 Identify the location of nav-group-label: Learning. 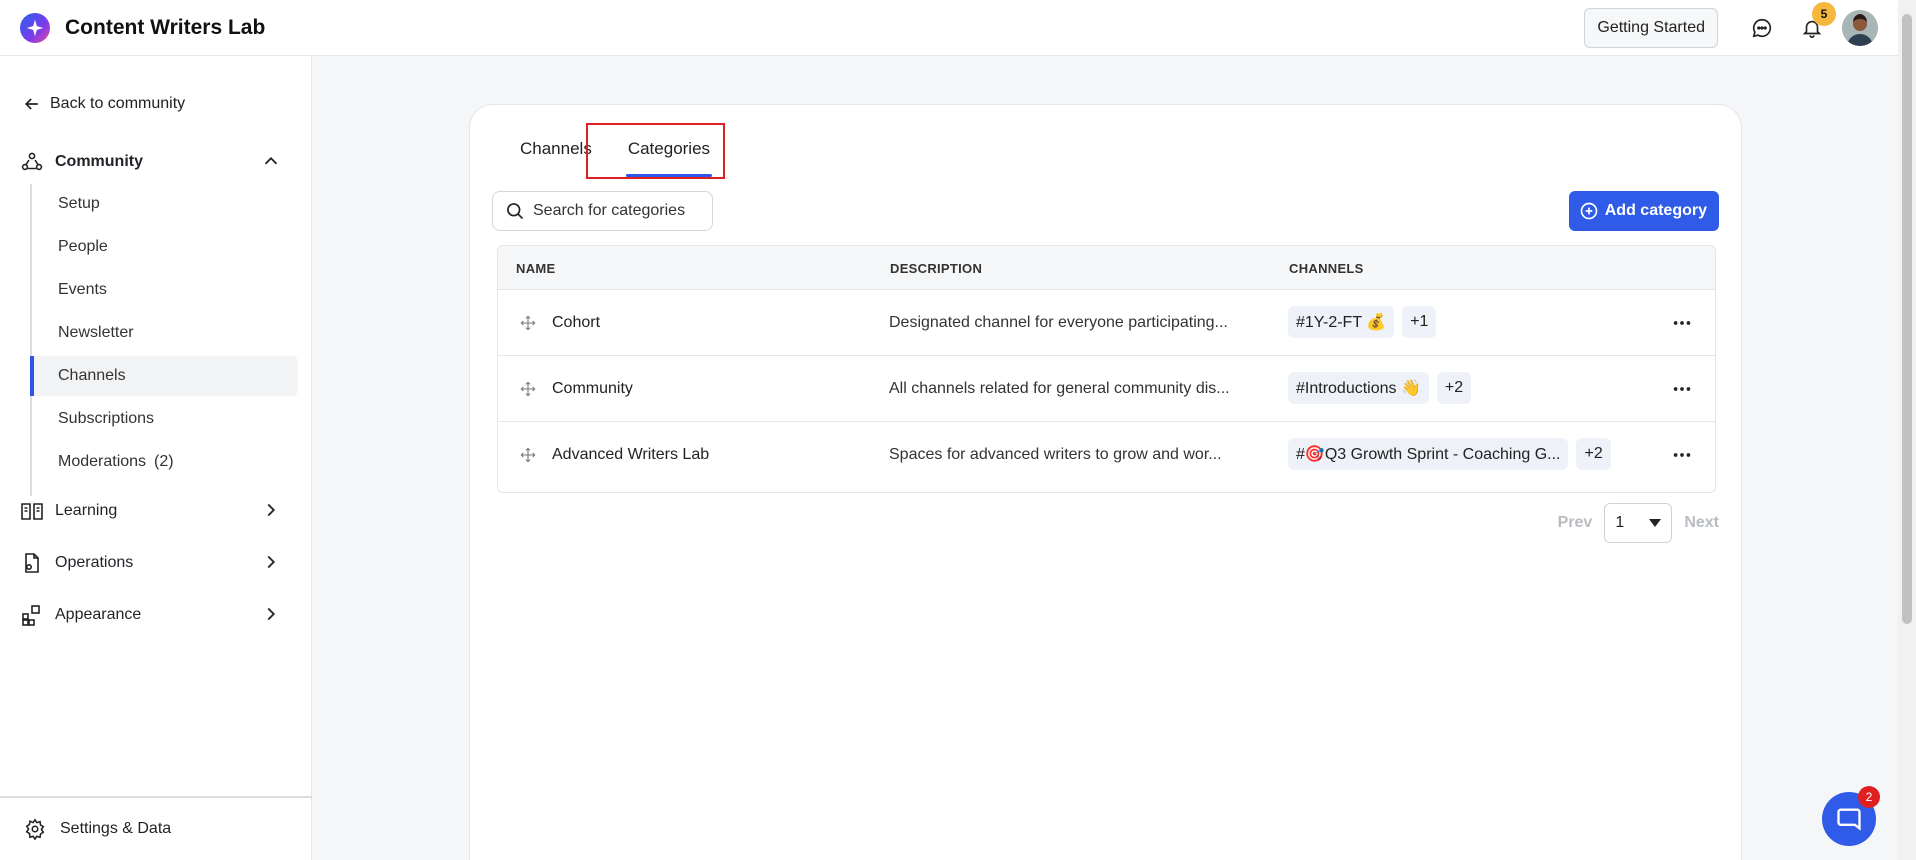
(86, 510).